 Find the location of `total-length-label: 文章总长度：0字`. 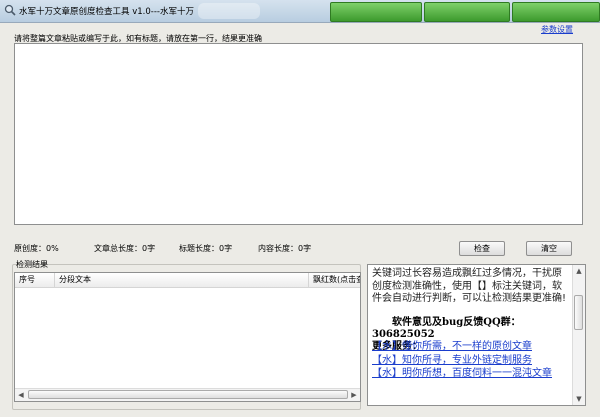

total-length-label: 文章总长度：0字 is located at coordinates (125, 248).